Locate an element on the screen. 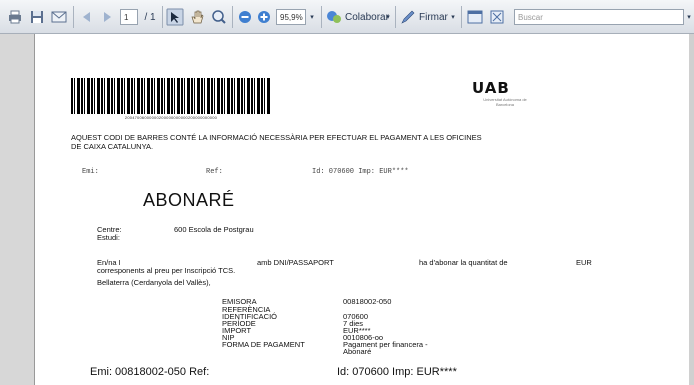 This screenshot has width=694, height=385. zoom-out-icon is located at coordinates (245, 17).